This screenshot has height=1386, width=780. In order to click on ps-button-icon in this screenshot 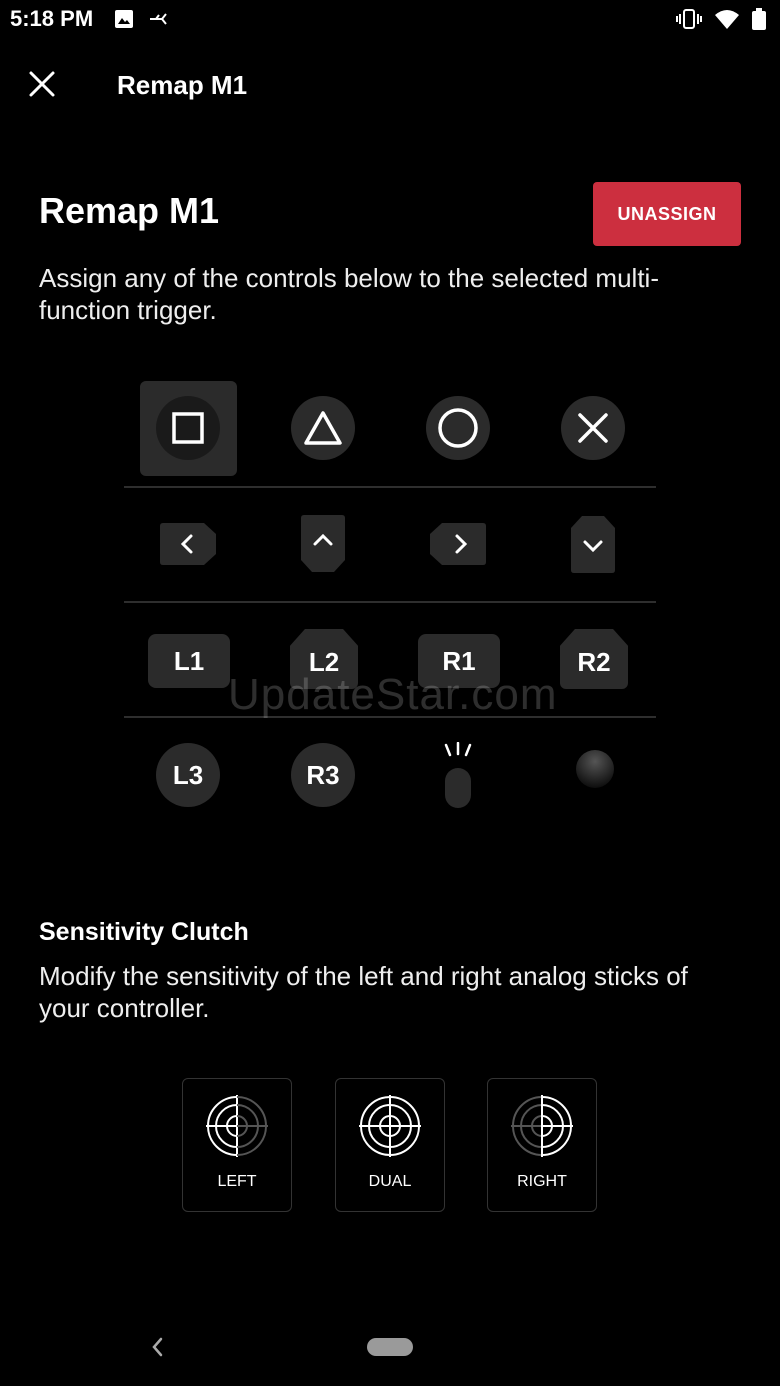, I will do `click(595, 769)`.